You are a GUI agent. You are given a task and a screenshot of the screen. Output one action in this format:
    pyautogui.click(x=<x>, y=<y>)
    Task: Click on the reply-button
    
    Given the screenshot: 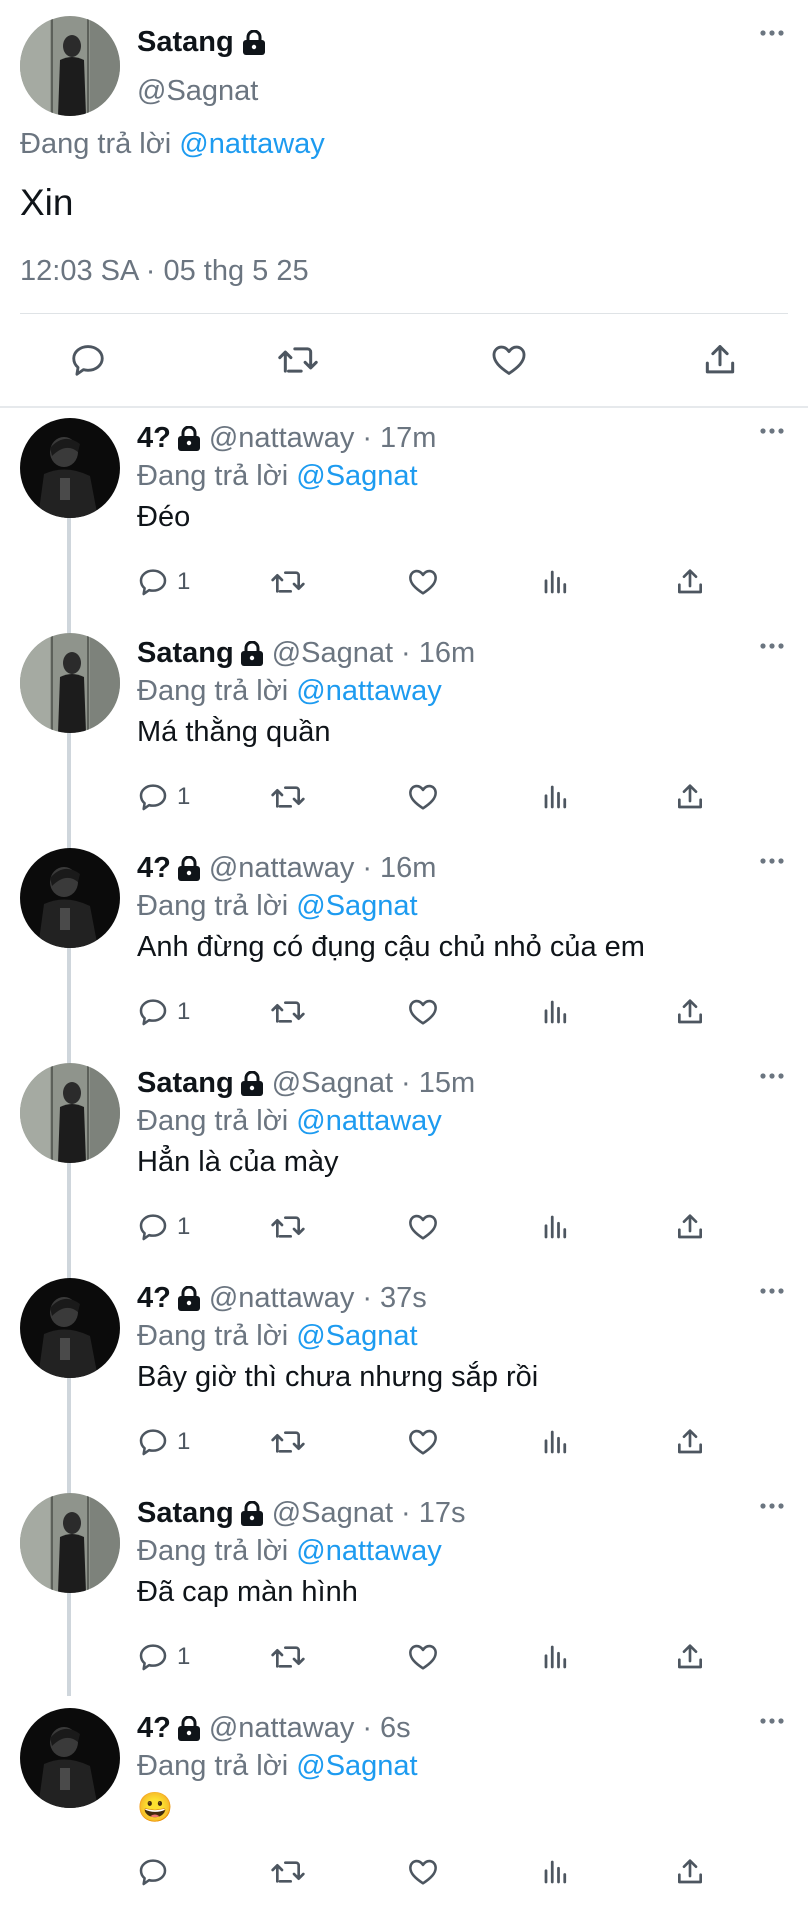 What is the action you would take?
    pyautogui.click(x=153, y=1872)
    